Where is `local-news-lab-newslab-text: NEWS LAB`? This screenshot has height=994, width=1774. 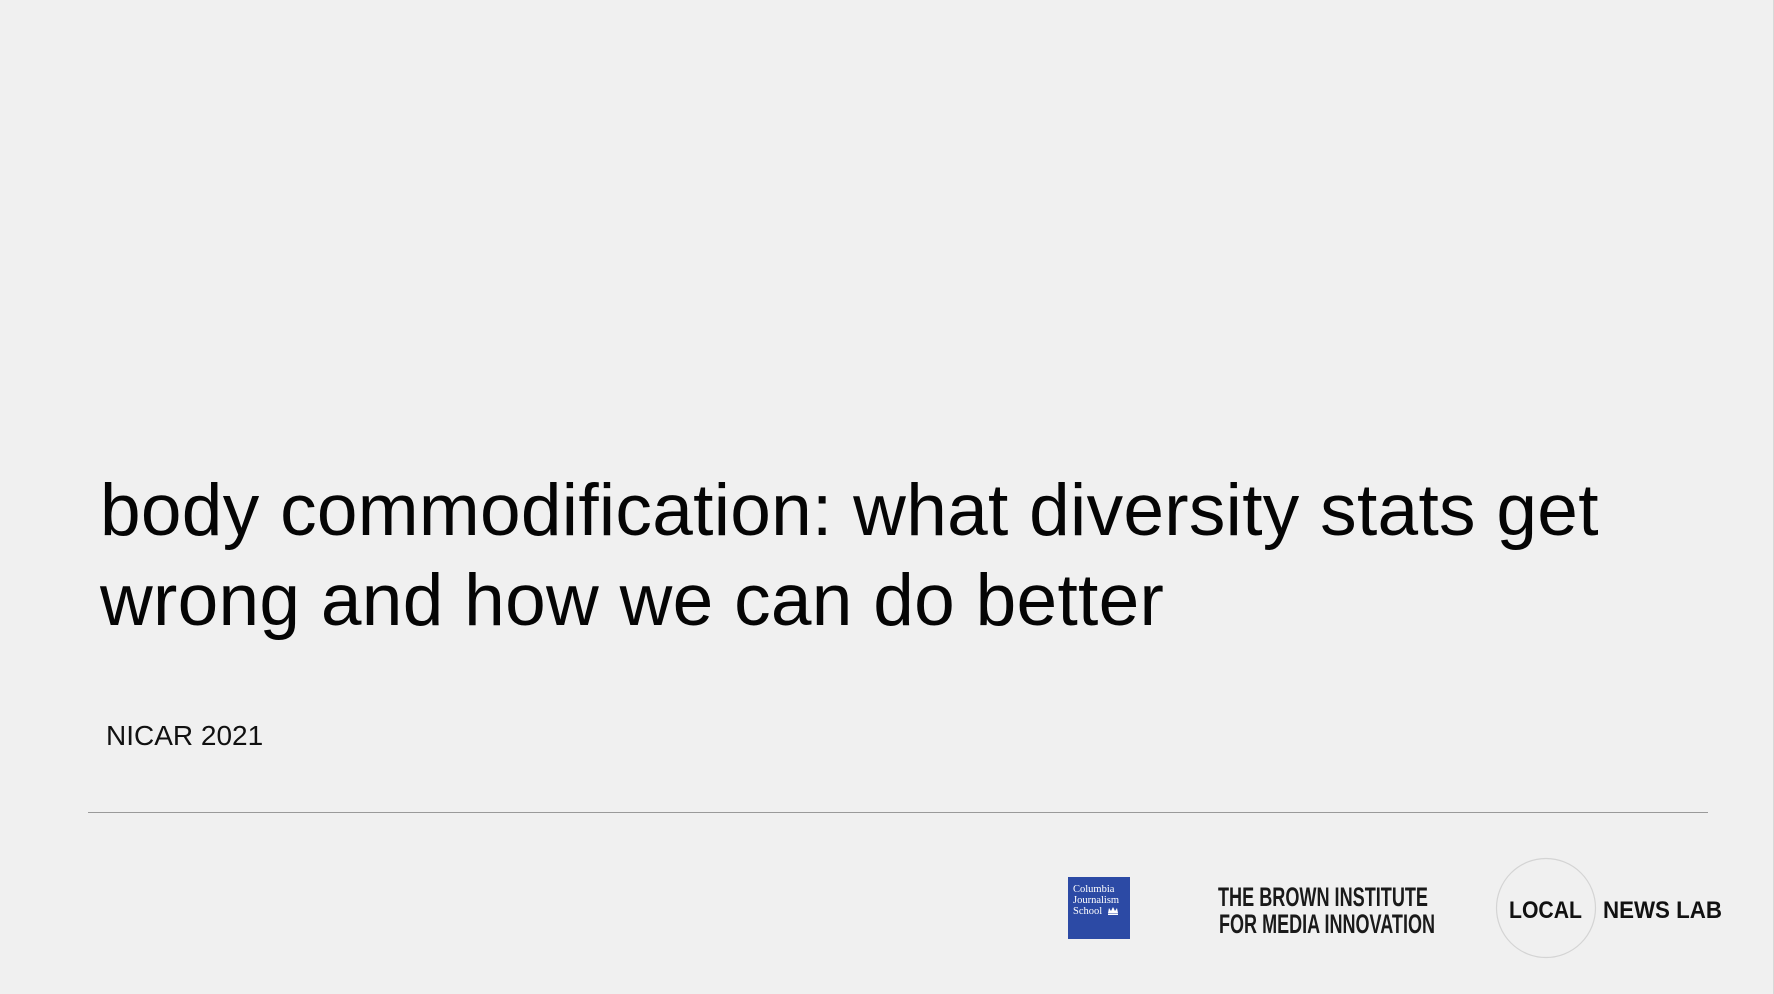 local-news-lab-newslab-text: NEWS LAB is located at coordinates (1662, 910).